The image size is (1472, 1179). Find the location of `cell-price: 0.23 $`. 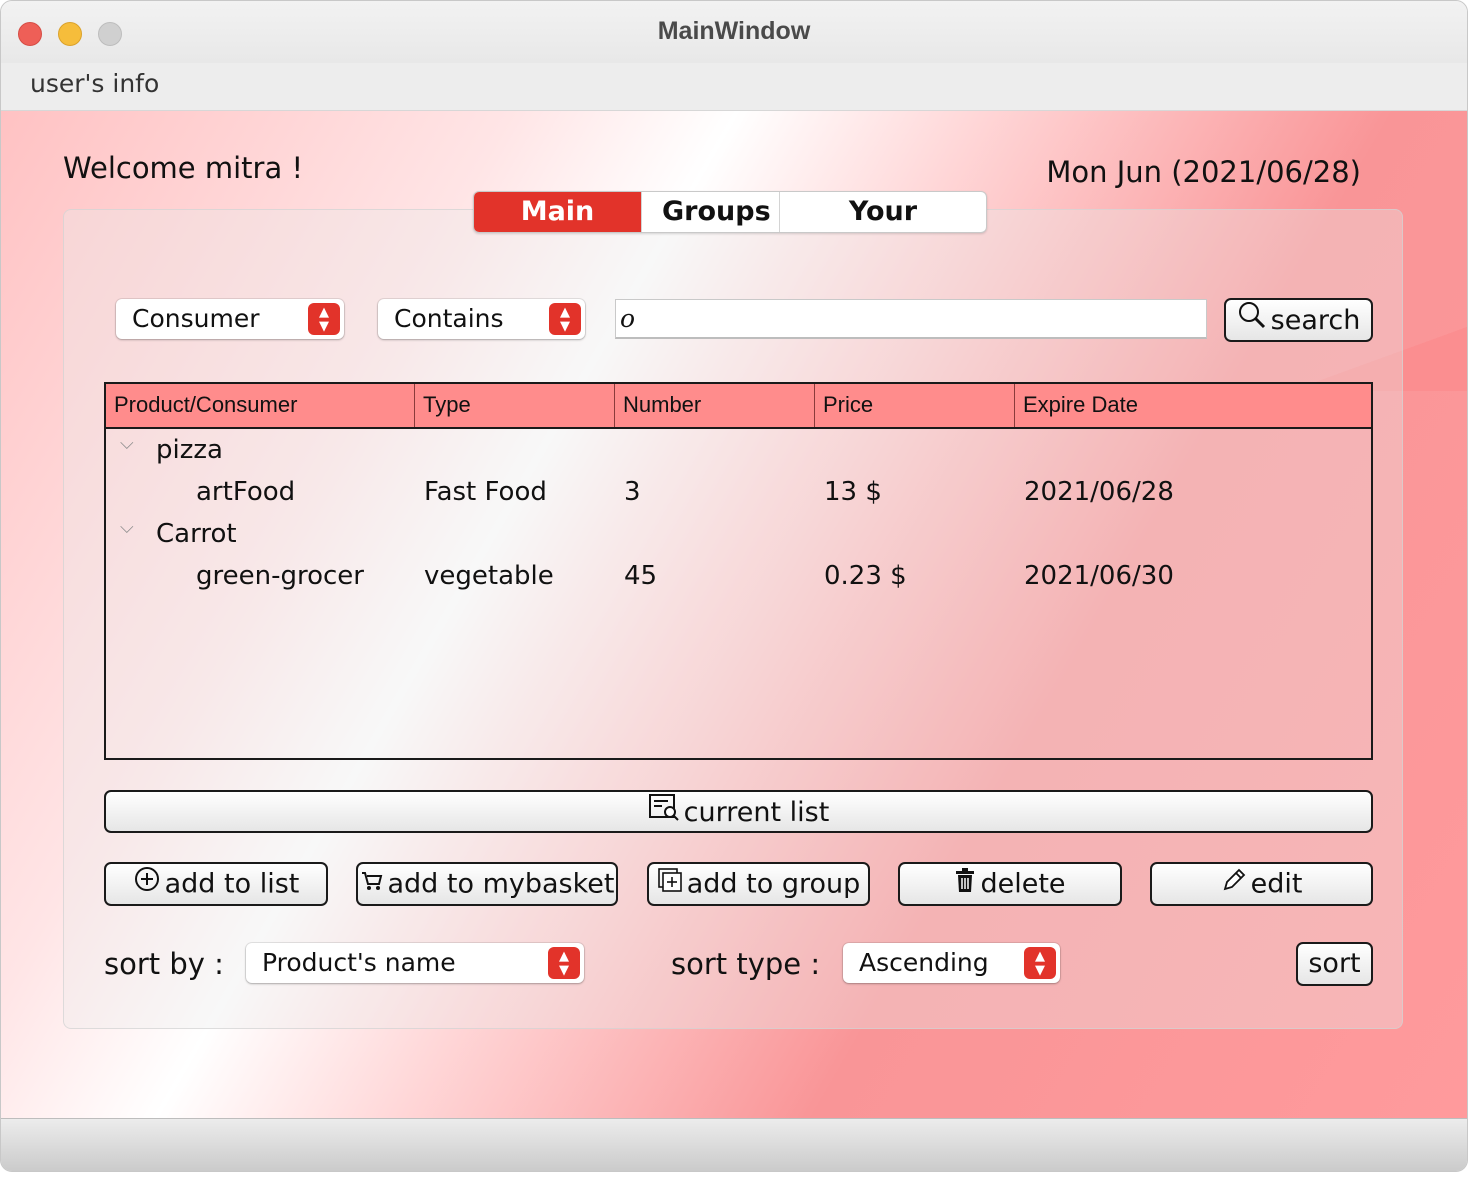

cell-price: 0.23 $ is located at coordinates (865, 576).